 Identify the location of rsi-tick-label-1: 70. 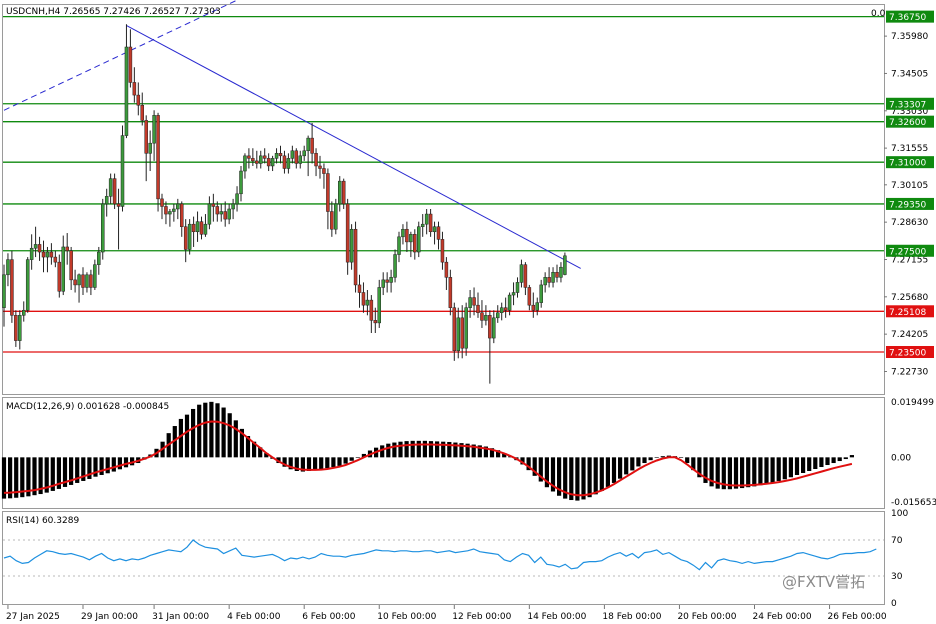
(897, 541).